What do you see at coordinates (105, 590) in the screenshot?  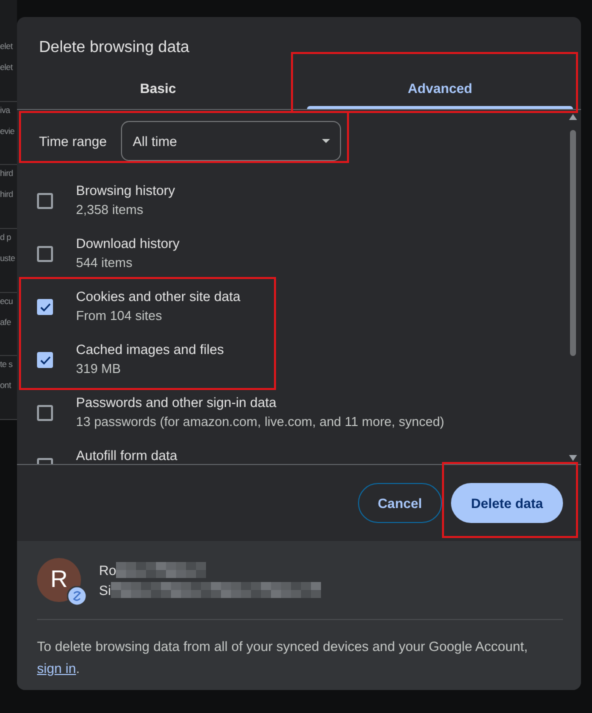 I see `account-email: Si` at bounding box center [105, 590].